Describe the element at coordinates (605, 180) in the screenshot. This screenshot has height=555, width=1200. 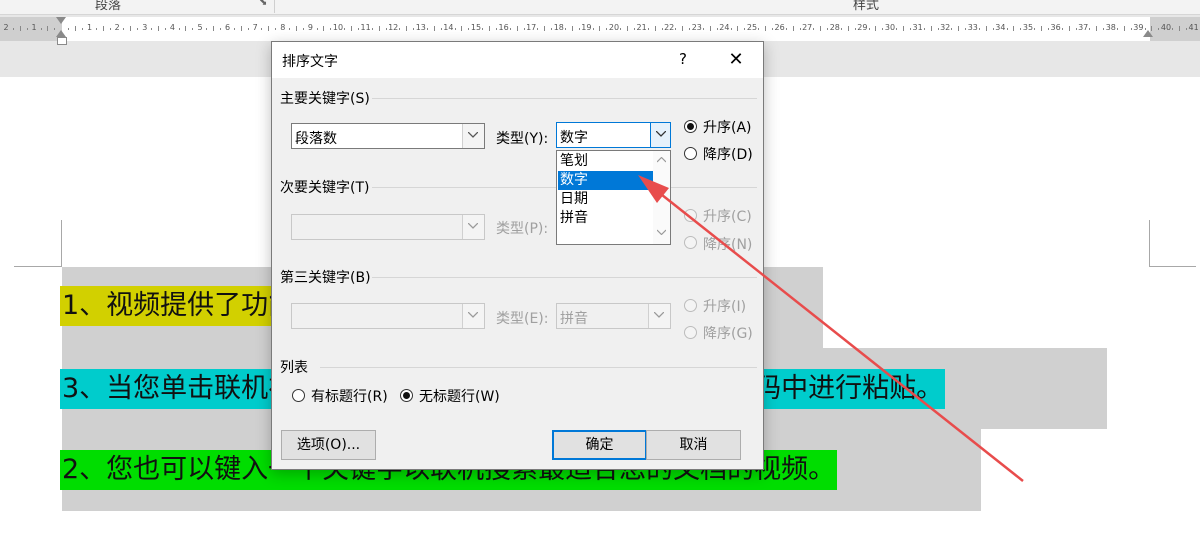
I see `dropdown-option-number: 数字` at that location.